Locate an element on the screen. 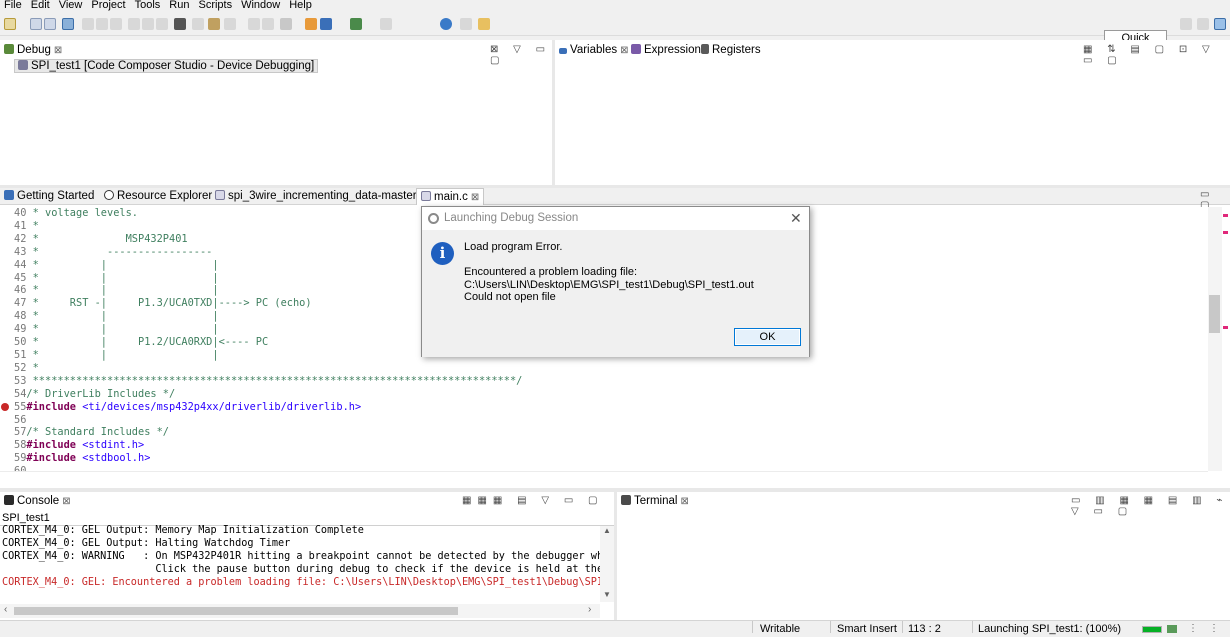 The height and width of the screenshot is (637, 1230). tab-resource-explorer-label: Resource Explorer is located at coordinates (165, 196).